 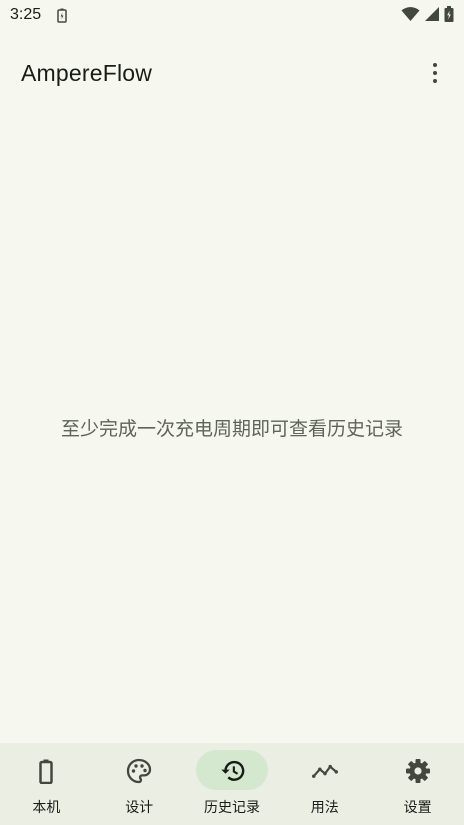 I want to click on nav-label: 本机, so click(x=46, y=808).